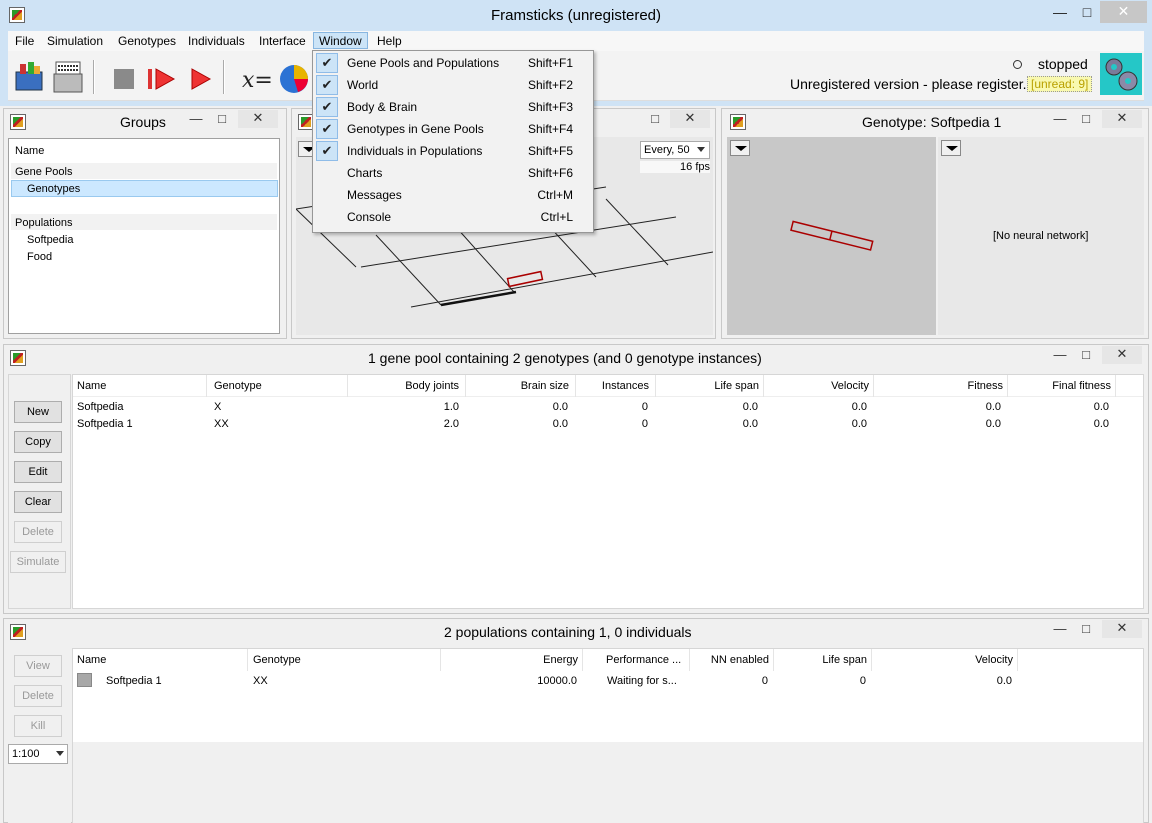  Describe the element at coordinates (258, 119) in the screenshot. I see `groups-close-button: ✕` at that location.